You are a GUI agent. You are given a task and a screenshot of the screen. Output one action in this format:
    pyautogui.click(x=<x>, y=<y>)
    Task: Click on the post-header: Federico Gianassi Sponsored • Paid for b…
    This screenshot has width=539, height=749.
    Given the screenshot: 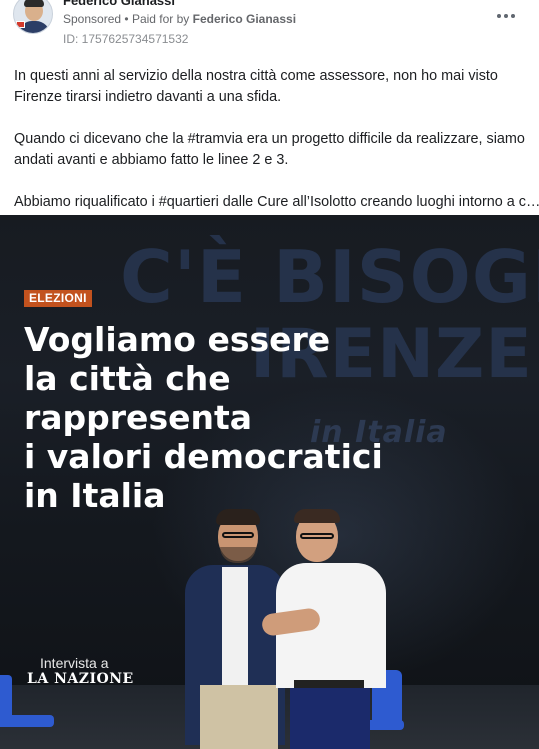 What is the action you would take?
    pyautogui.click(x=269, y=28)
    